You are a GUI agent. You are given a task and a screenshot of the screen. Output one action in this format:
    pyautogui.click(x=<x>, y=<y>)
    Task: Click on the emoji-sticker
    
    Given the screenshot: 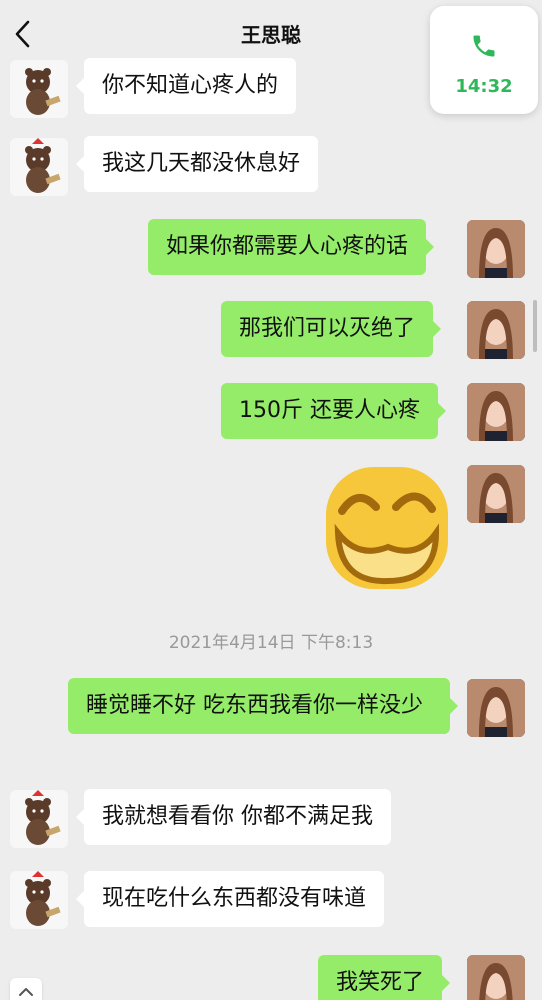 What is the action you would take?
    pyautogui.click(x=387, y=528)
    